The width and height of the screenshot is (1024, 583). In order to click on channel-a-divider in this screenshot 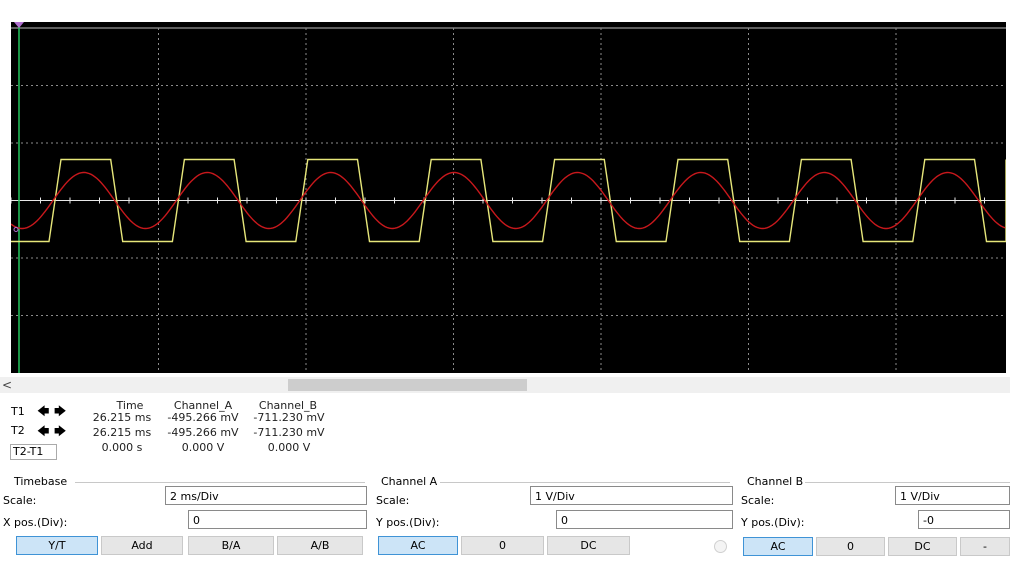, I will do `click(585, 482)`.